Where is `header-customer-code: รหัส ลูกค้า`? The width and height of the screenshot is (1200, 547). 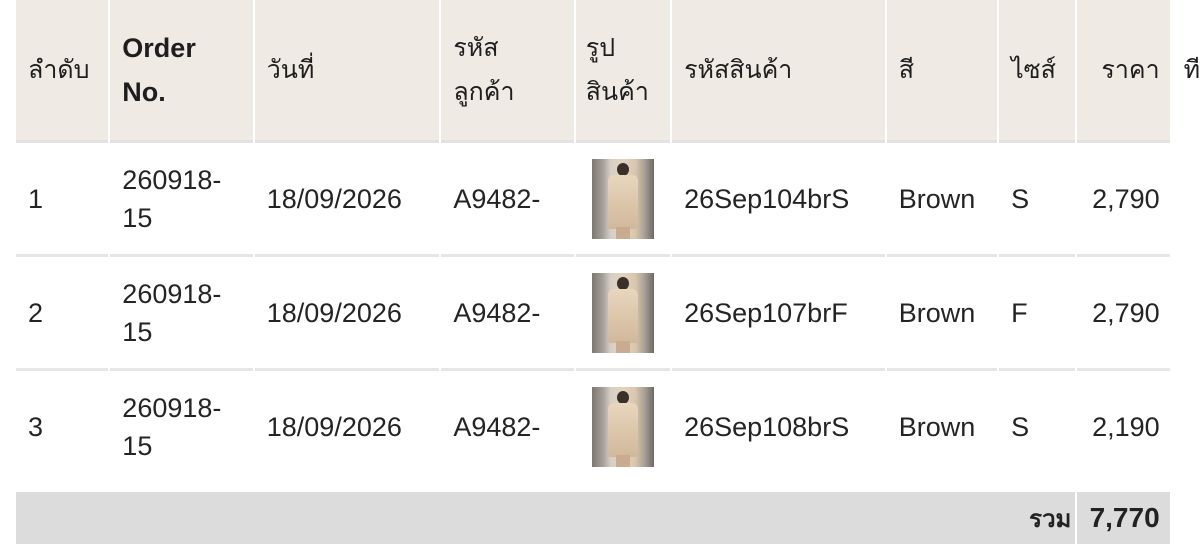
header-customer-code: รหัส ลูกค้า is located at coordinates (507, 70).